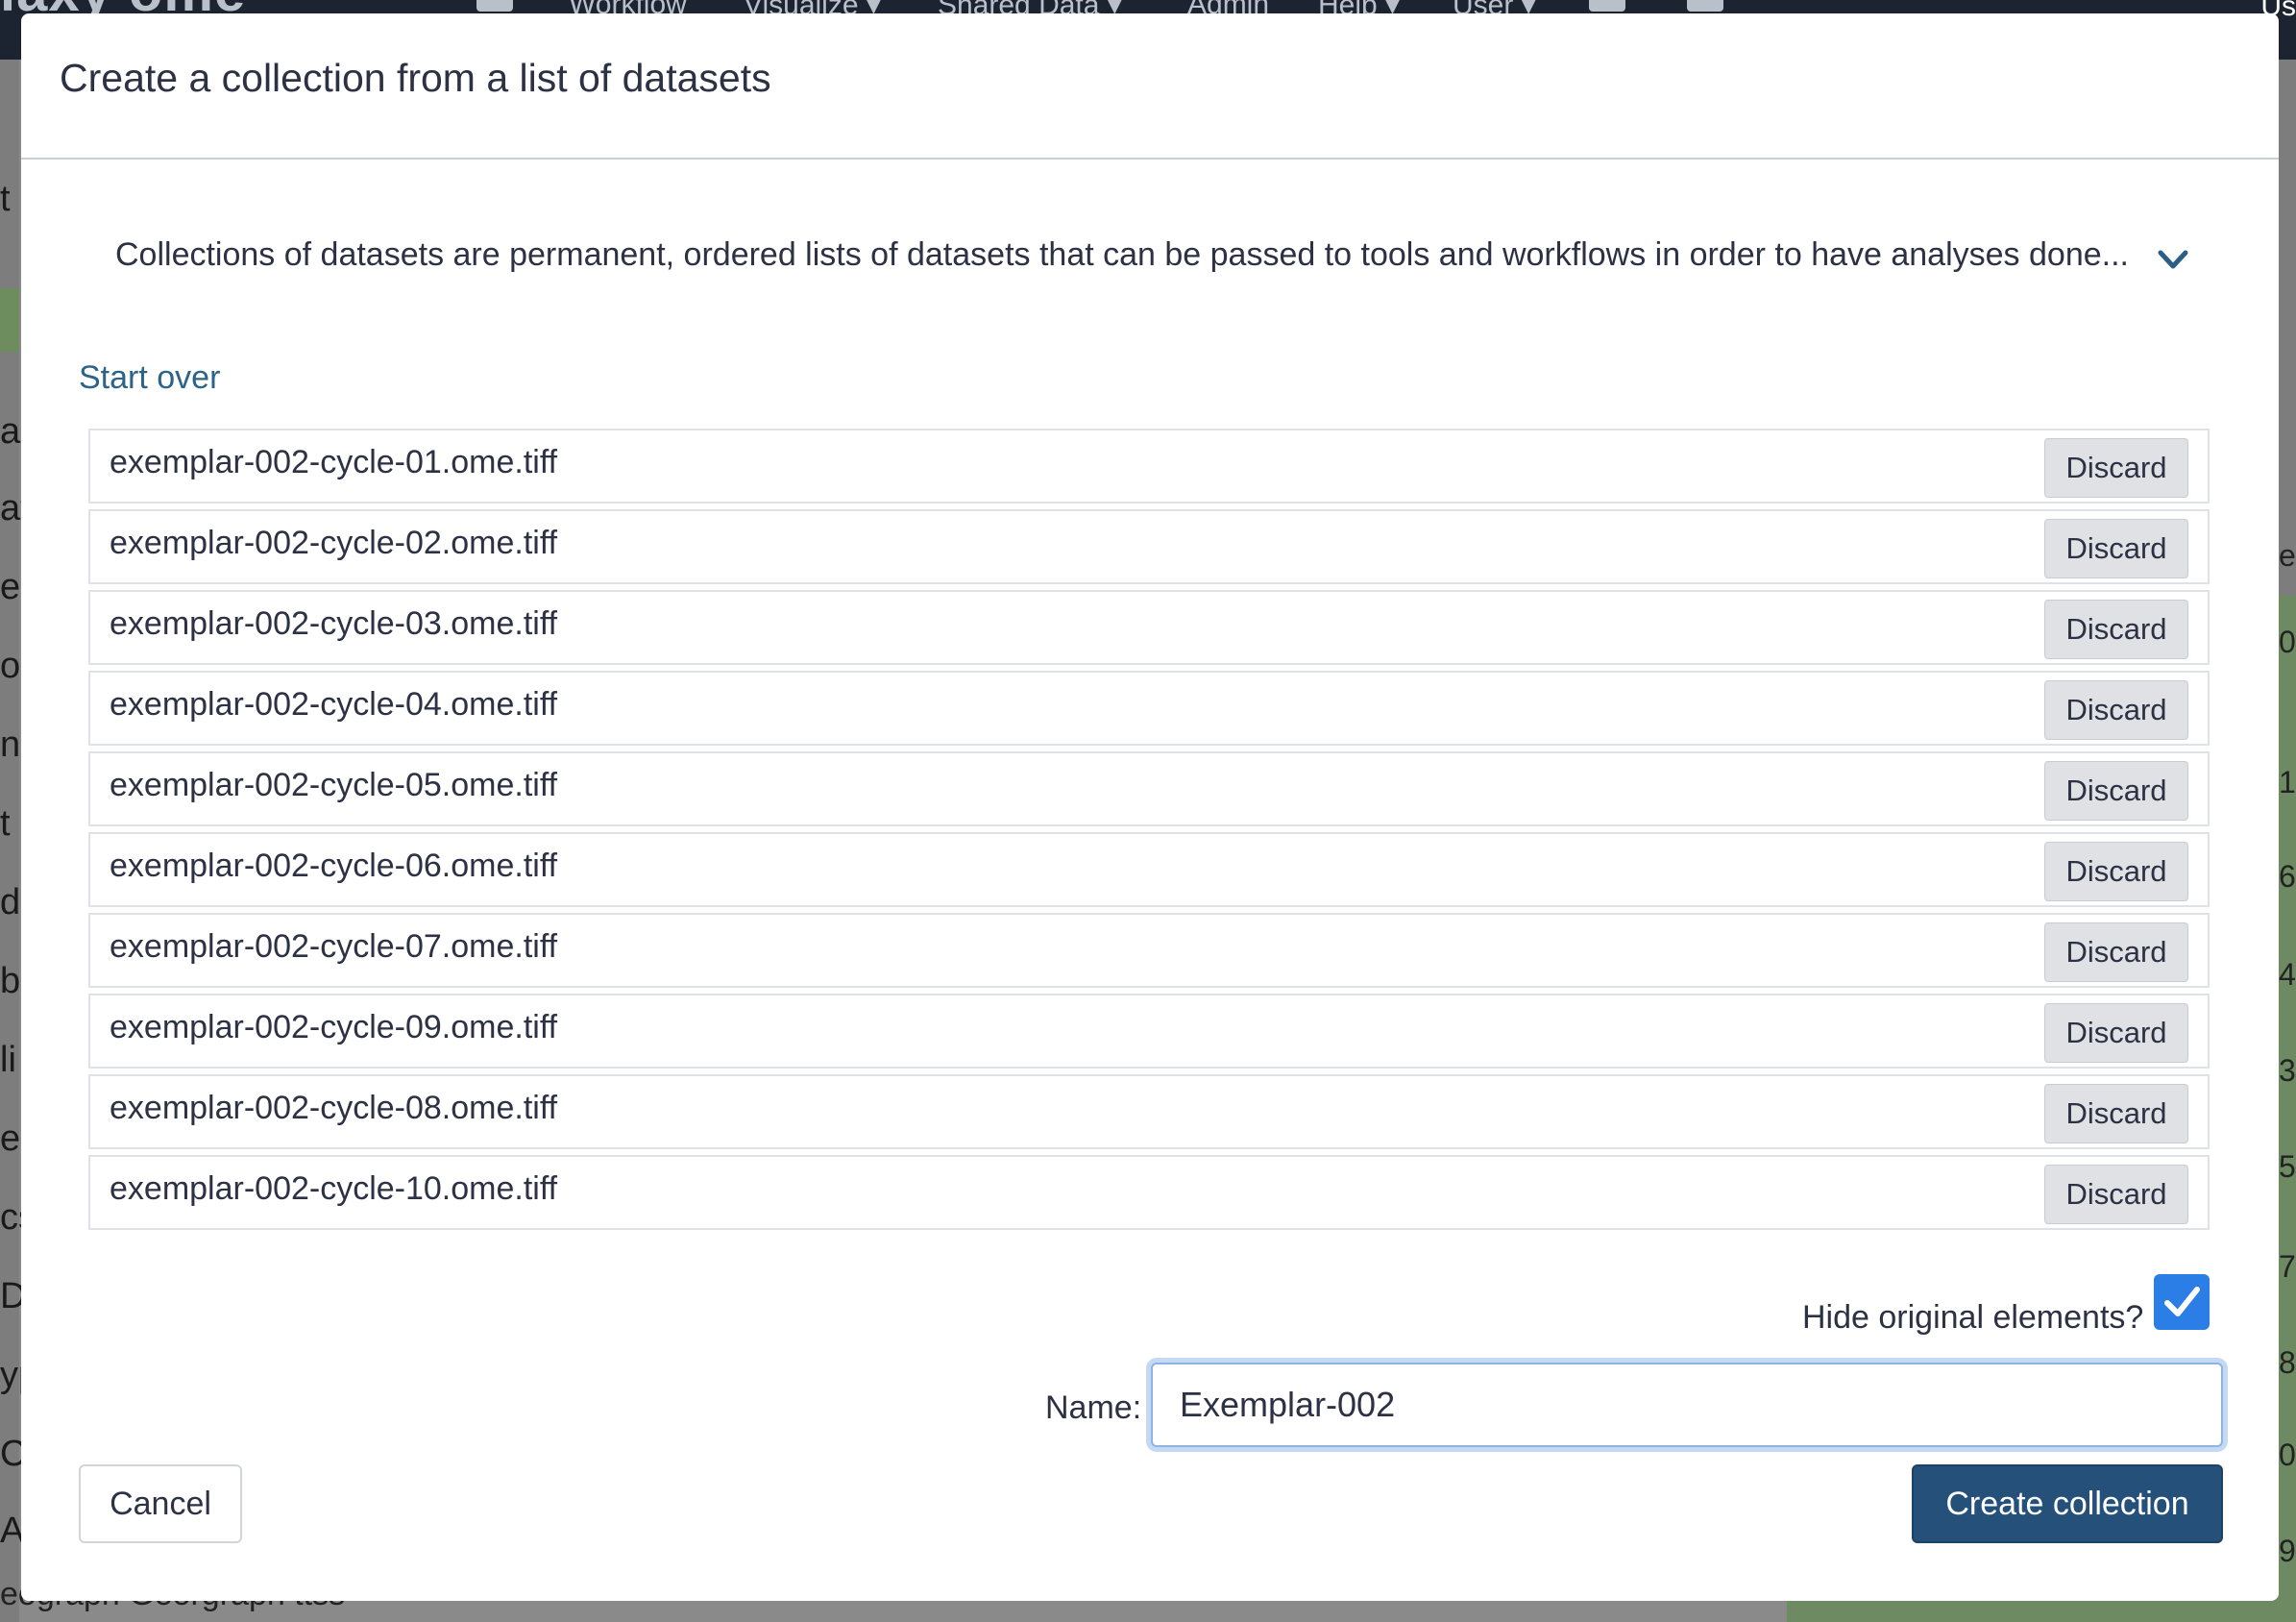  I want to click on dataset-name: exemplar-002-cycle-07.ome.tiff, so click(333, 947).